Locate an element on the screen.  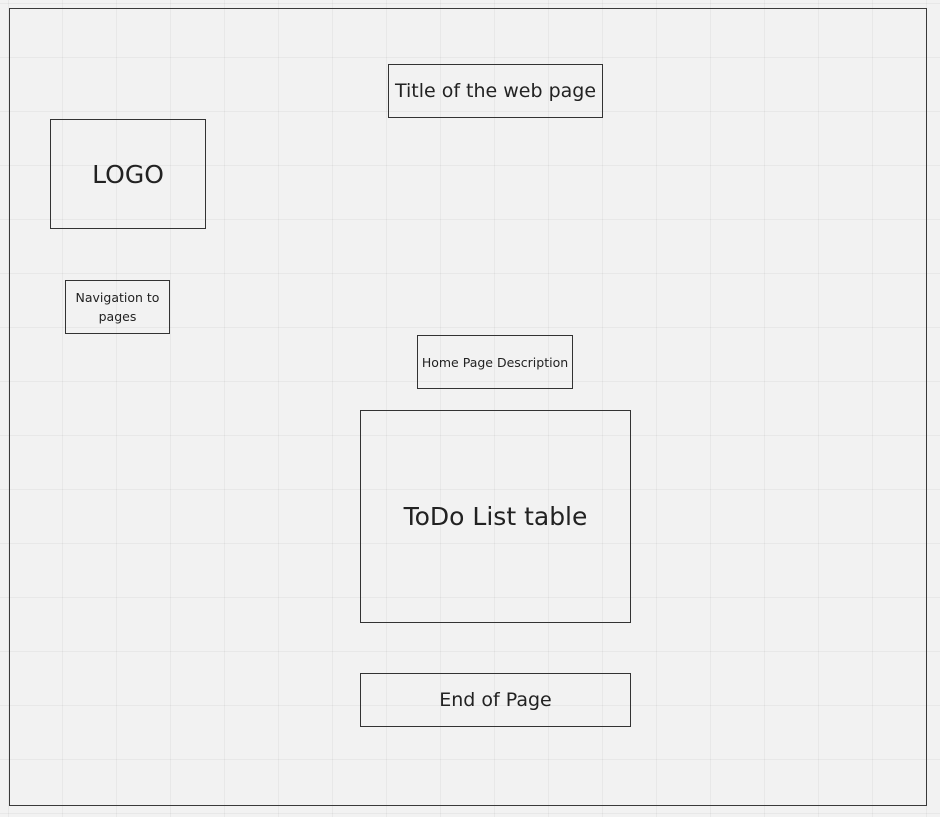
title-placeholder-label: Title of the web page is located at coordinates (495, 91).